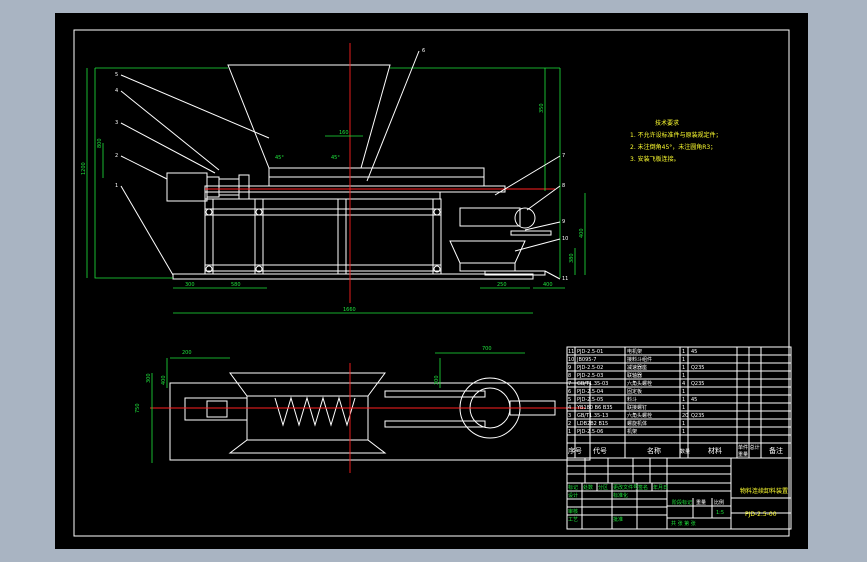  Describe the element at coordinates (548, 285) in the screenshot. I see `dim-text: 400` at that location.